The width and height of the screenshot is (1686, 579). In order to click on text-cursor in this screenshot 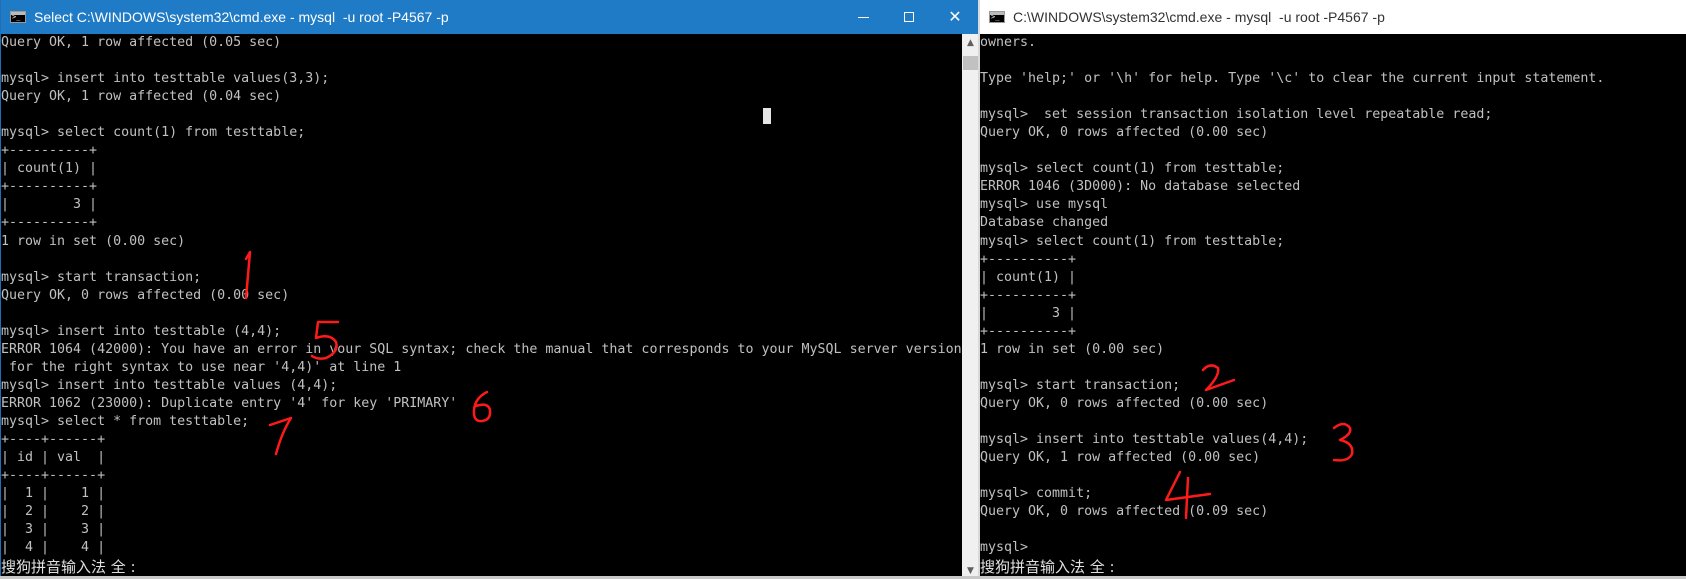, I will do `click(767, 116)`.